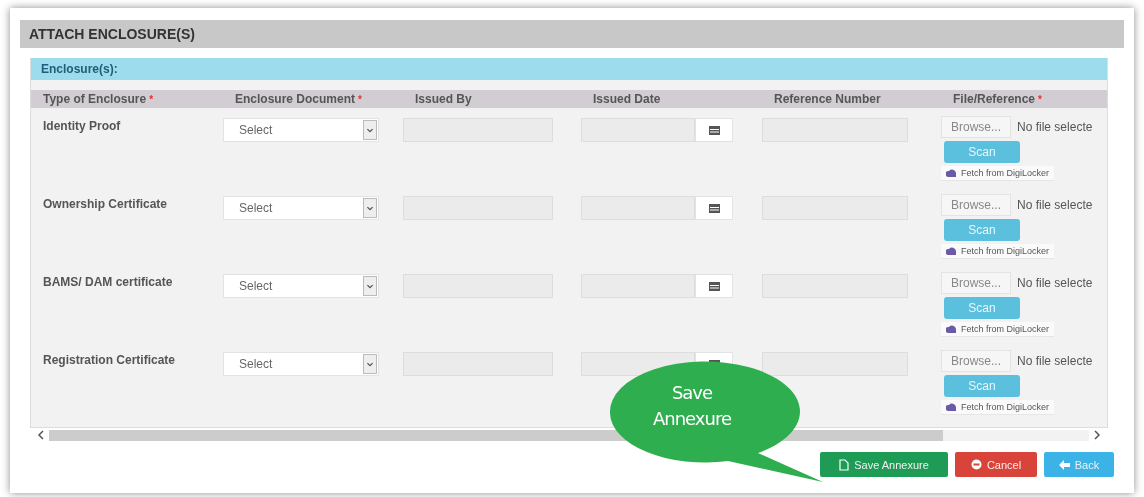  I want to click on column-header: File/Reference, so click(994, 99).